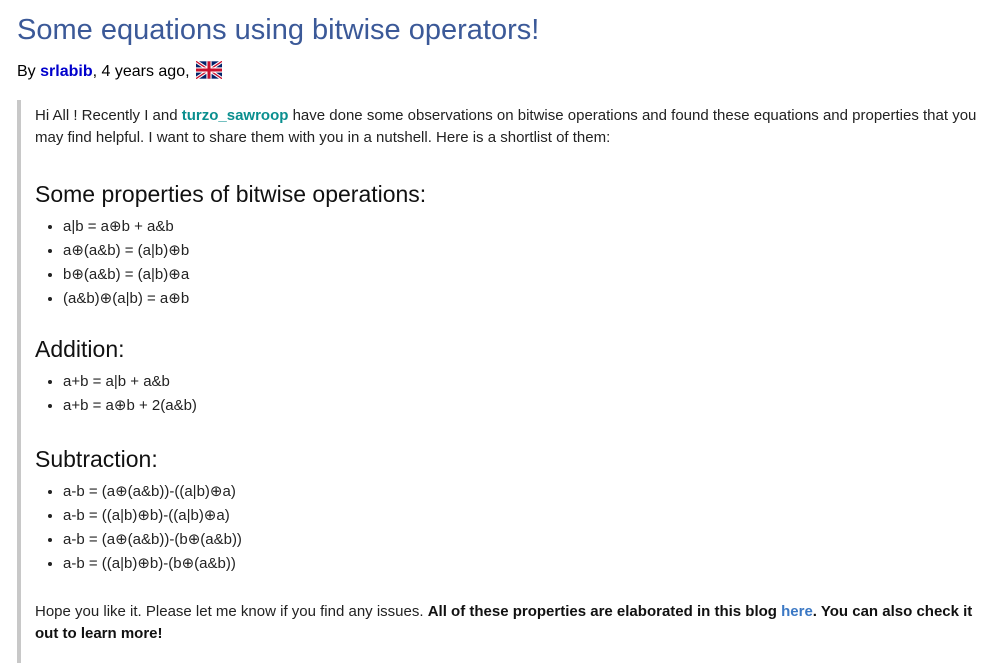 The image size is (1007, 663). Describe the element at coordinates (535, 251) in the screenshot. I see `list-item: a⊕(a&b) = (a|b)⊕b` at that location.